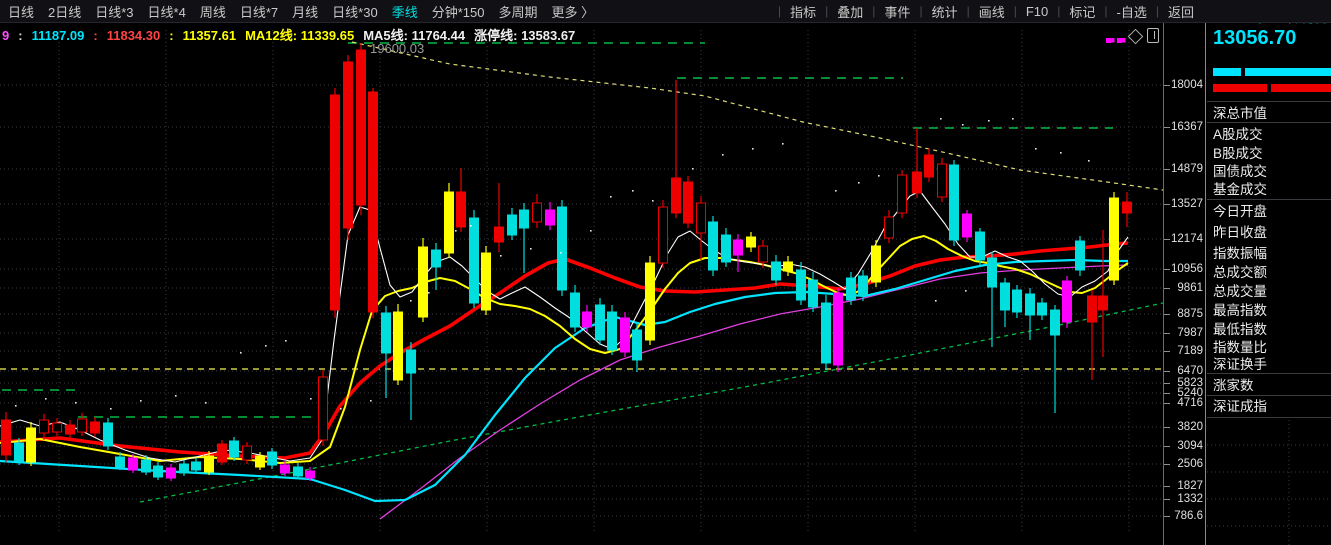 Image resolution: width=1331 pixels, height=545 pixels. Describe the element at coordinates (405, 11) in the screenshot. I see `period-menu-item-季线: 季线` at that location.